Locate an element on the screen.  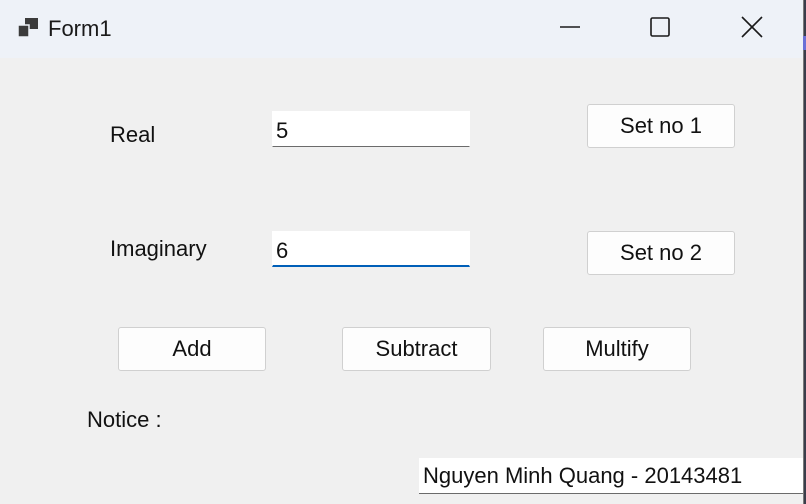
title-bar: Form1 is located at coordinates (401, 29).